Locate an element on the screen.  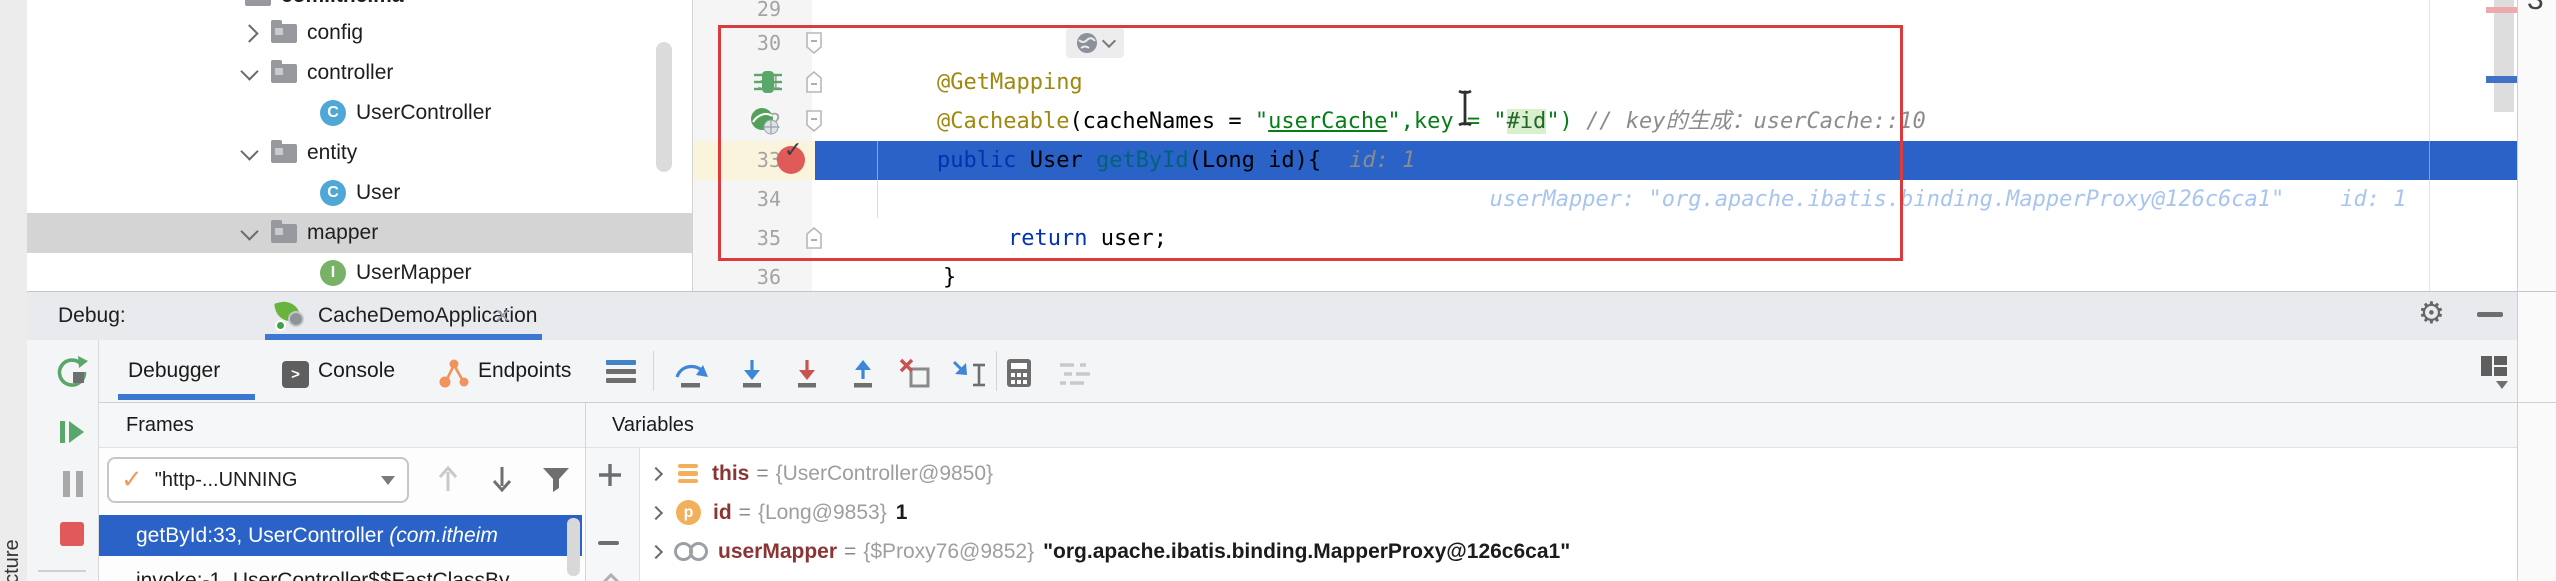
variable-row-this: this = {UserController@9850} is located at coordinates (816, 473).